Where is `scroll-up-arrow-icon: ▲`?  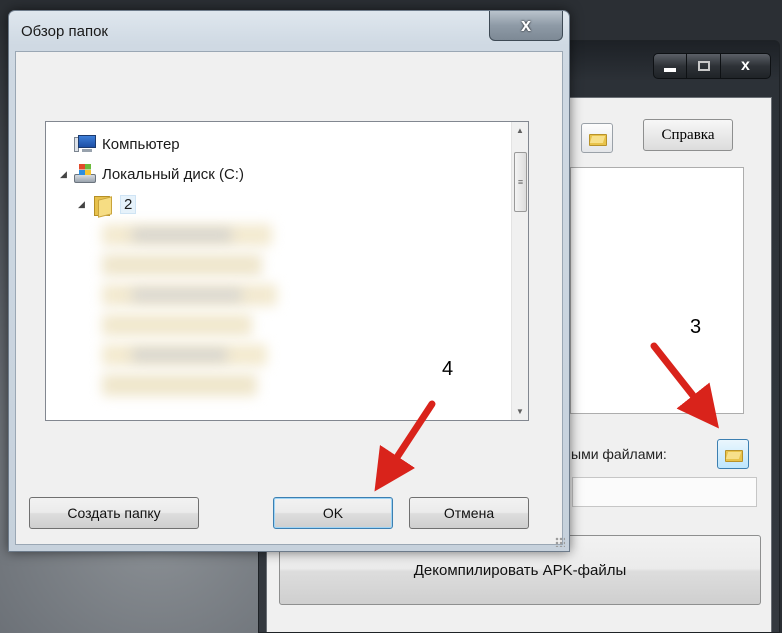
scroll-up-arrow-icon: ▲ is located at coordinates (520, 130).